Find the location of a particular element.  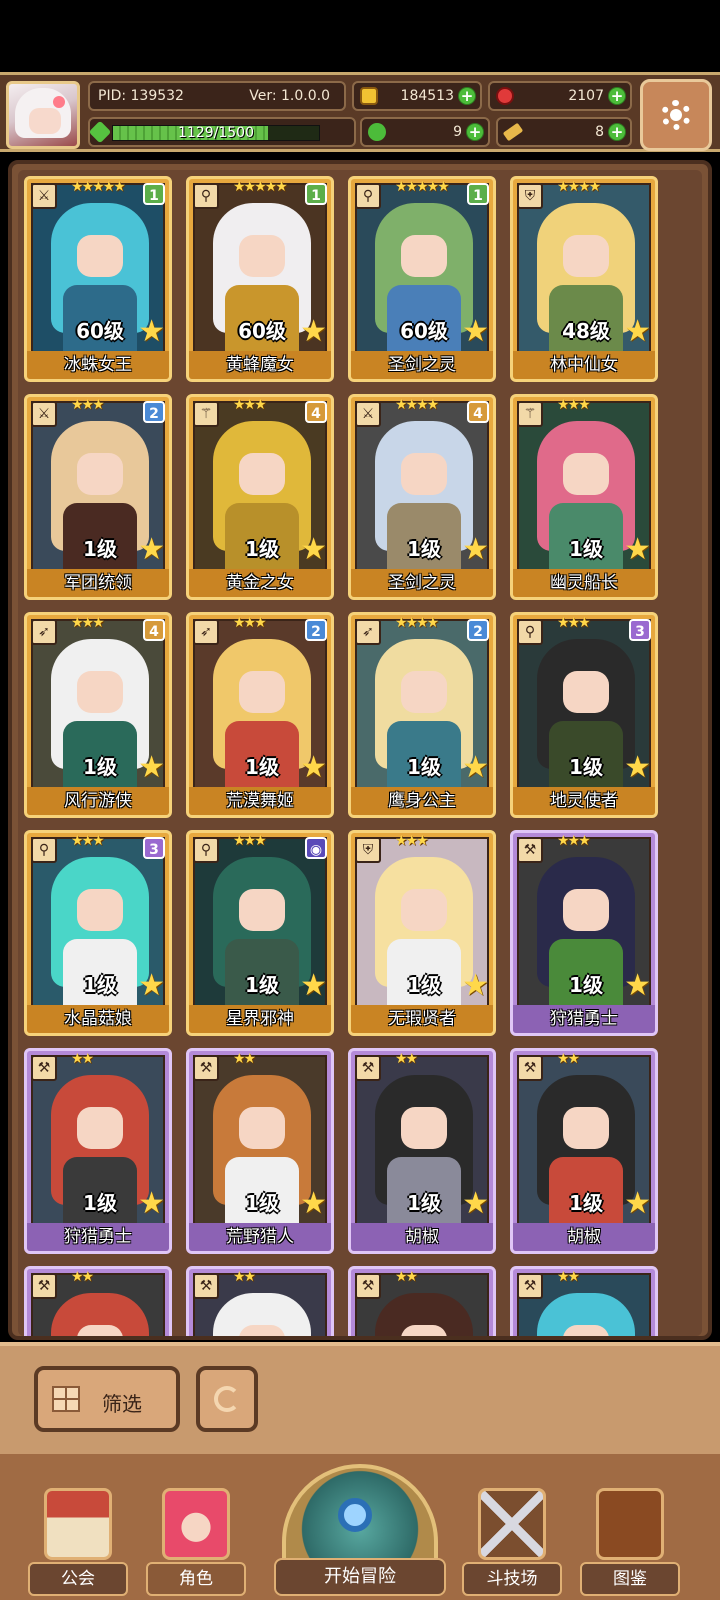

clover-icon is located at coordinates (377, 132).